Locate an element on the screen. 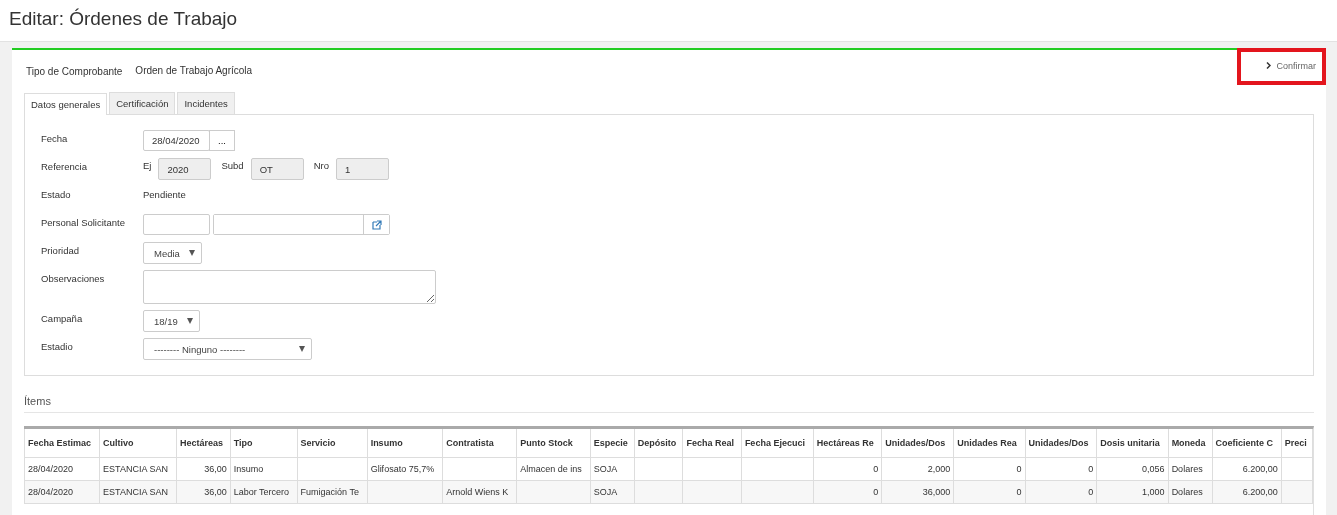  section-title: Ítems is located at coordinates (669, 404).